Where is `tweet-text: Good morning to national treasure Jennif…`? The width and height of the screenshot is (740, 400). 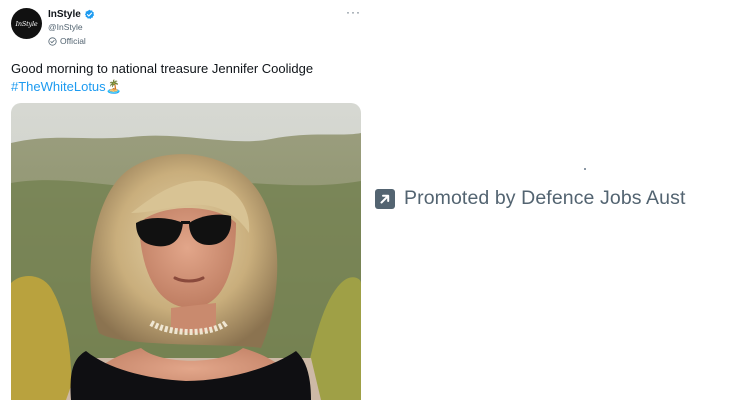 tweet-text: Good morning to national treasure Jennif… is located at coordinates (186, 78).